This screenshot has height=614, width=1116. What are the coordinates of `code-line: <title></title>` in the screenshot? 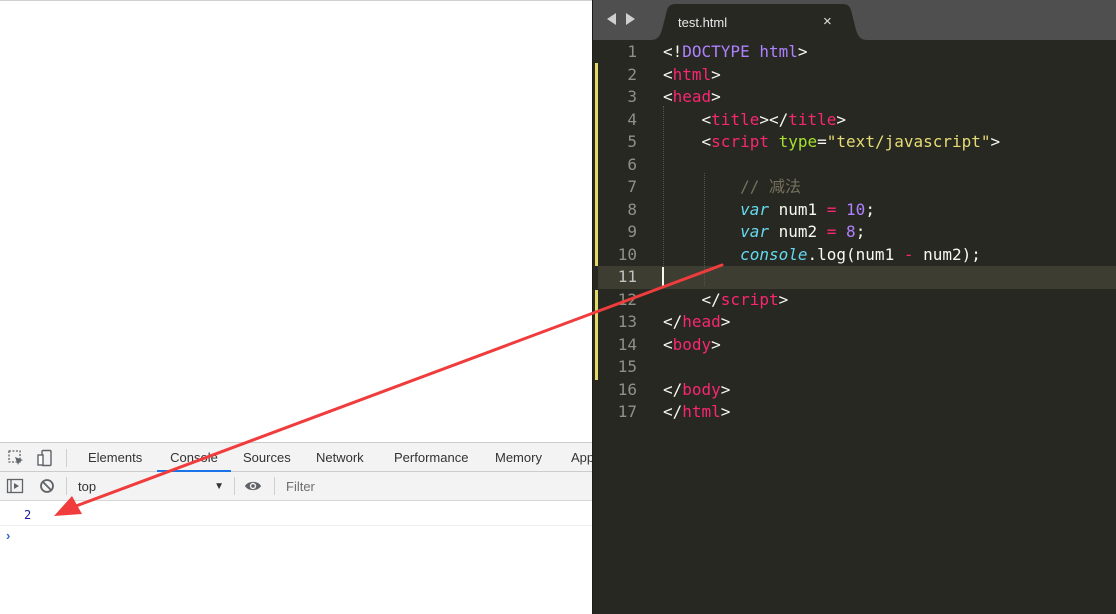 It's located at (755, 120).